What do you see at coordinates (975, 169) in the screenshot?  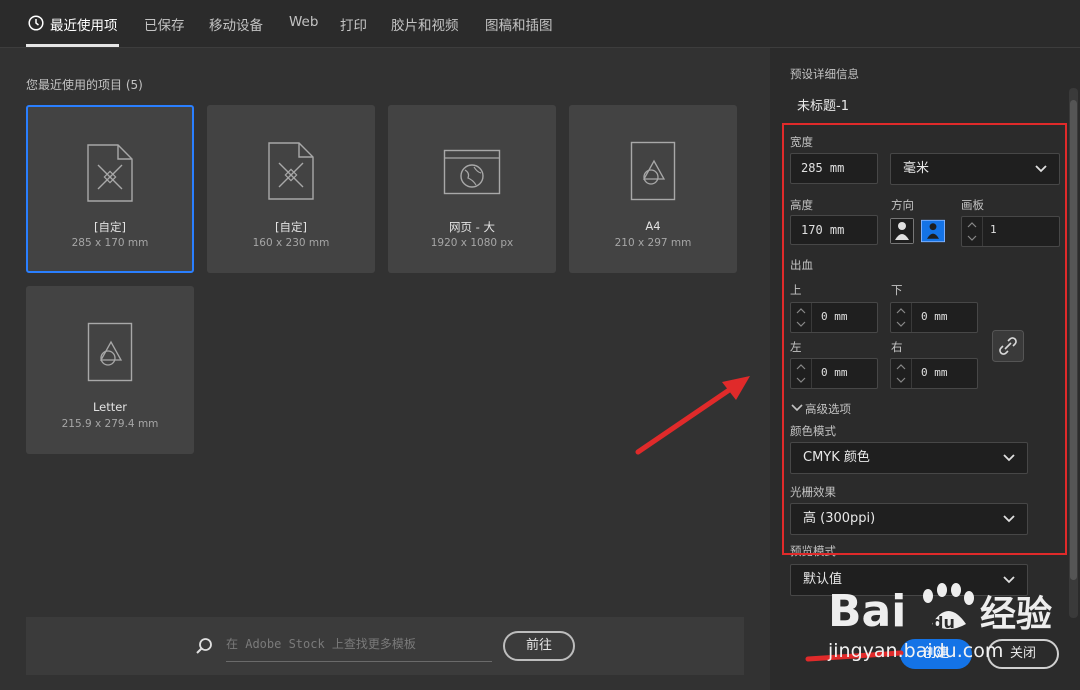 I see `unit-dropdown: 毫米` at bounding box center [975, 169].